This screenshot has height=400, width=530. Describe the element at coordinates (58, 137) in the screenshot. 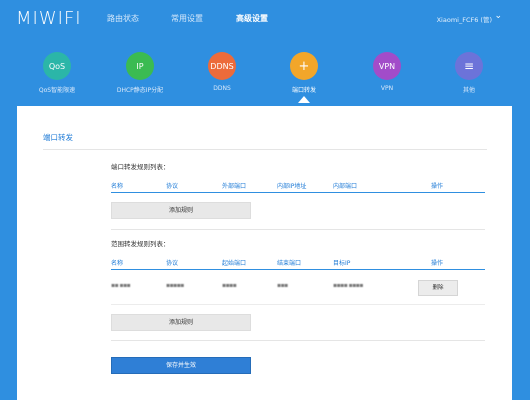

I see `page-title: 端口转发` at that location.